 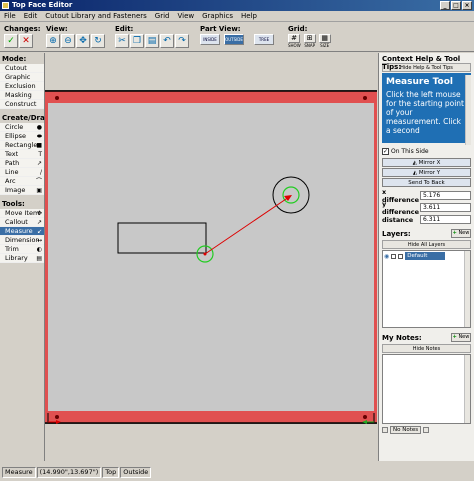 What do you see at coordinates (98, 41) in the screenshot?
I see `refresh-view-button: ↻` at bounding box center [98, 41].